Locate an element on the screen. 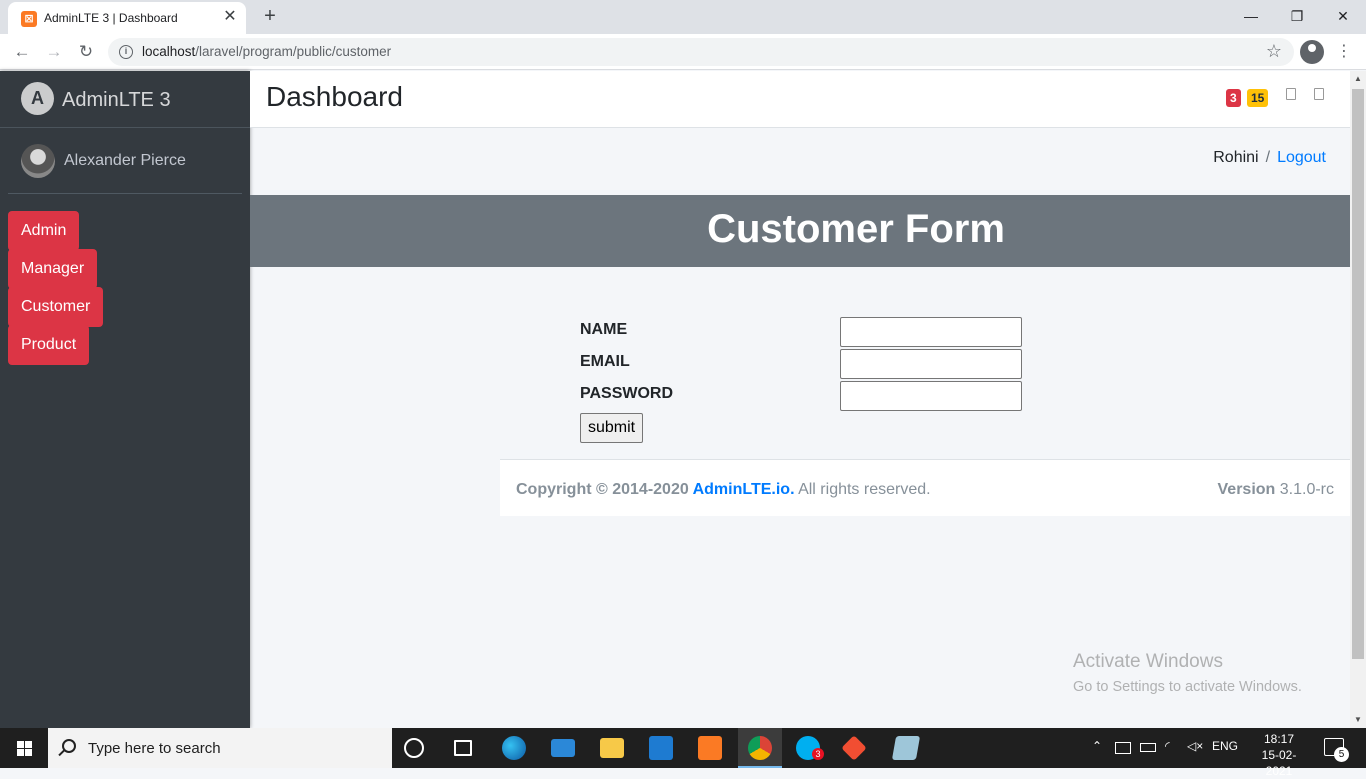  tray-chevron-icon: ⌃ is located at coordinates (1097, 746).